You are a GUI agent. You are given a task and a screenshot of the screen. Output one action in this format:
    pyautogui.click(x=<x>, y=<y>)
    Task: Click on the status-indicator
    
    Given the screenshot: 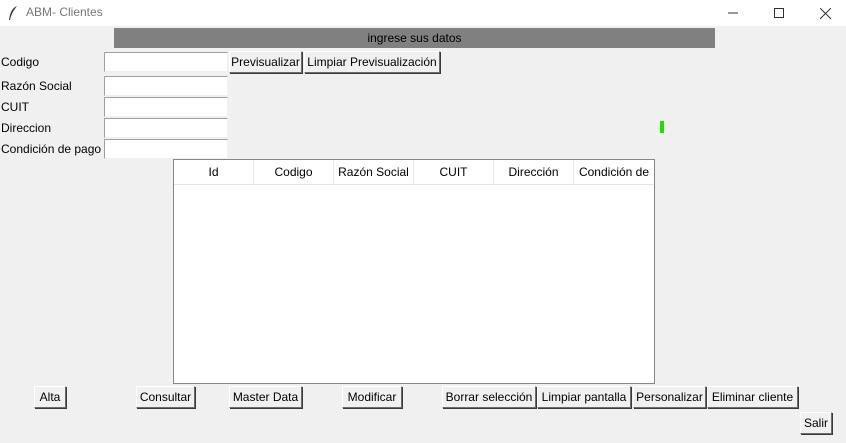 What is the action you would take?
    pyautogui.click(x=662, y=127)
    